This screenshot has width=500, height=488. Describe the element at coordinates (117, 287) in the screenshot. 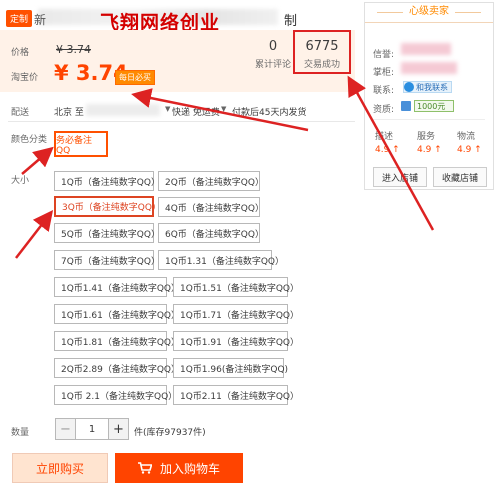

I see `sku-option: 1Q币1.41（备注纯数字QQ）` at that location.